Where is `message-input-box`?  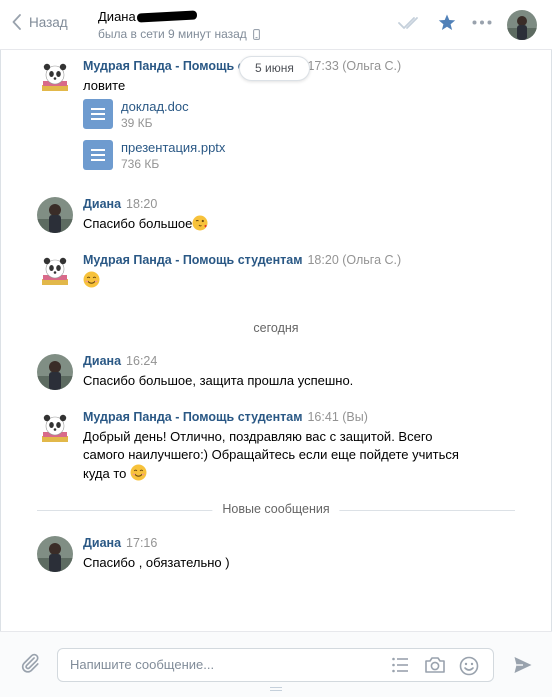
message-input-box is located at coordinates (275, 665).